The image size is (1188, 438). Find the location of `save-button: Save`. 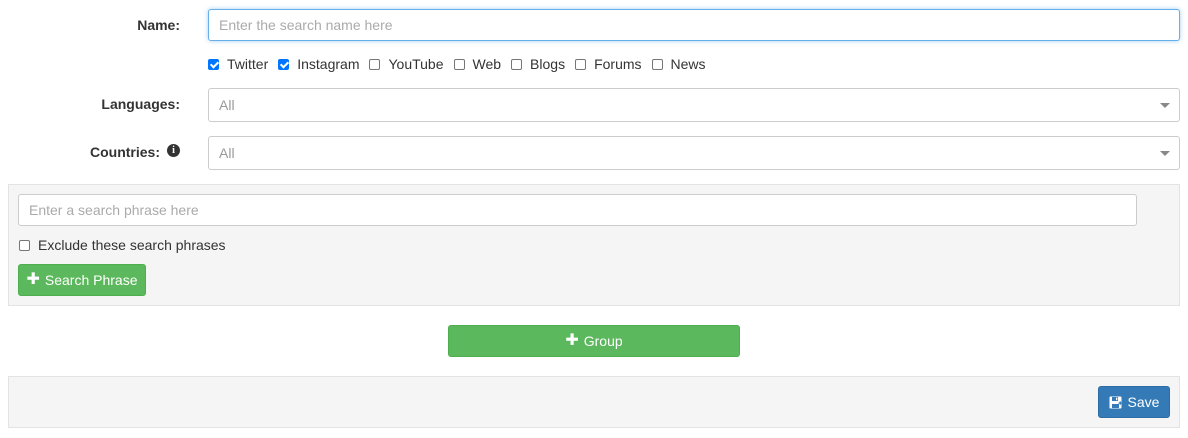

save-button: Save is located at coordinates (1134, 402).